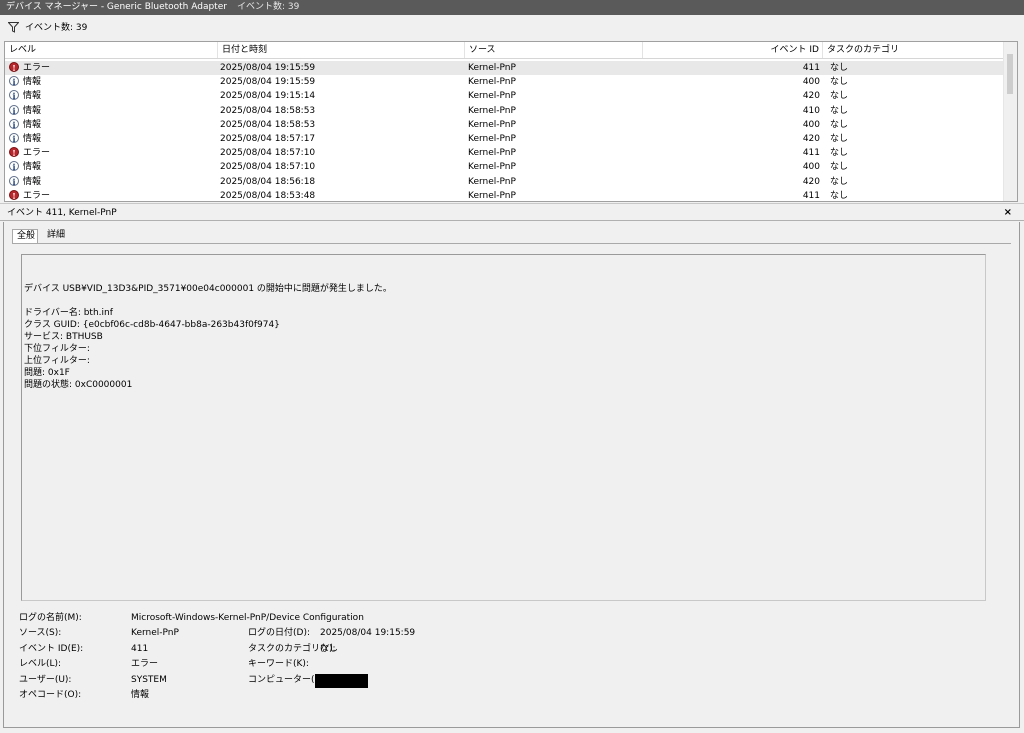  I want to click on filter-bar: イベント数: 39, so click(512, 28).